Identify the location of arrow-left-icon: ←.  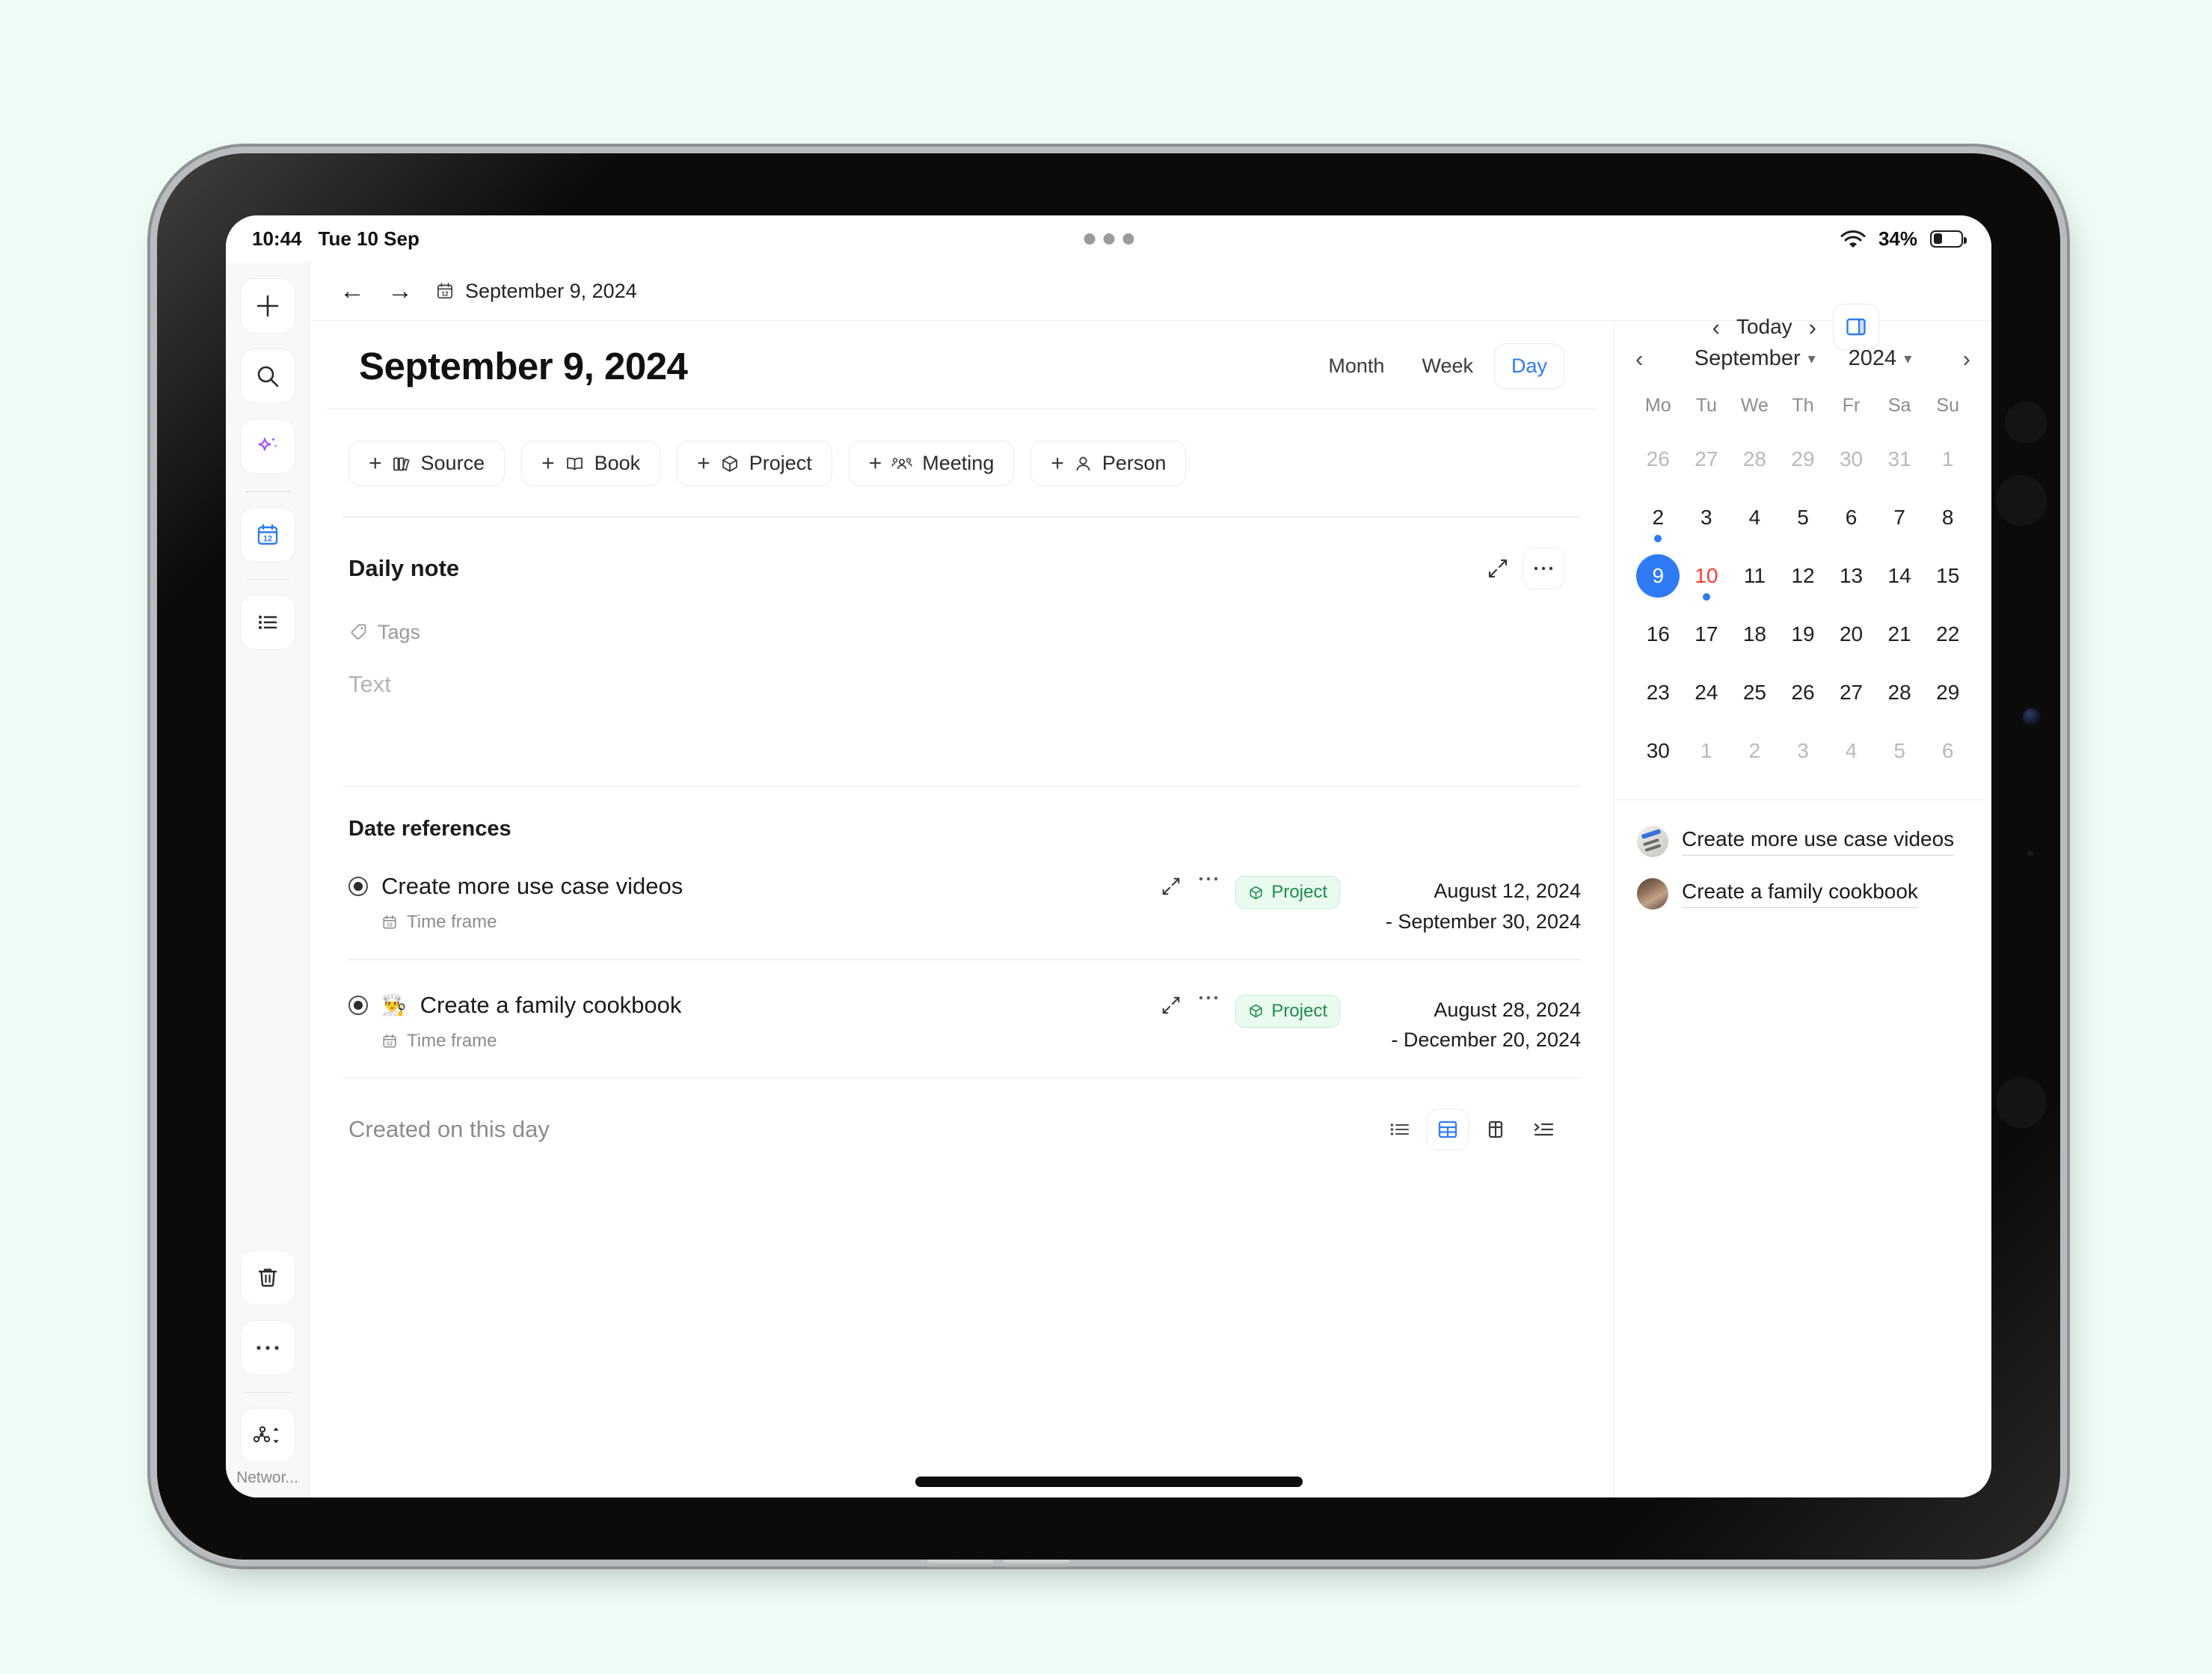
(352, 291).